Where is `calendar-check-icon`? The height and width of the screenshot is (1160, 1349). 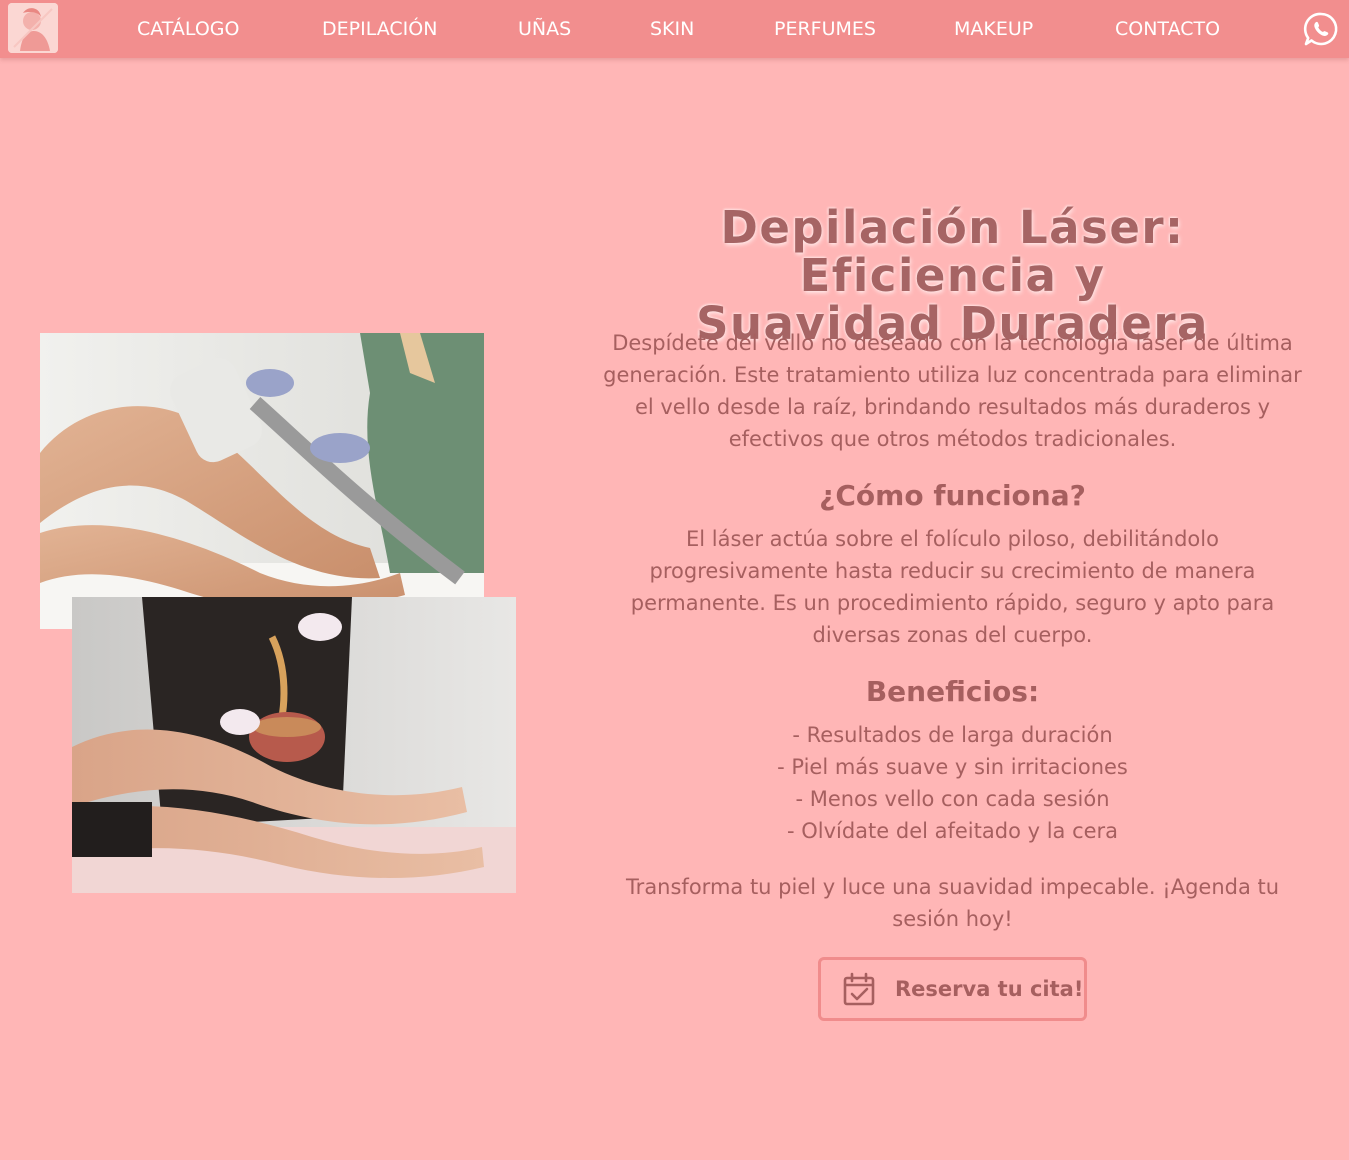
calendar-check-icon is located at coordinates (859, 989).